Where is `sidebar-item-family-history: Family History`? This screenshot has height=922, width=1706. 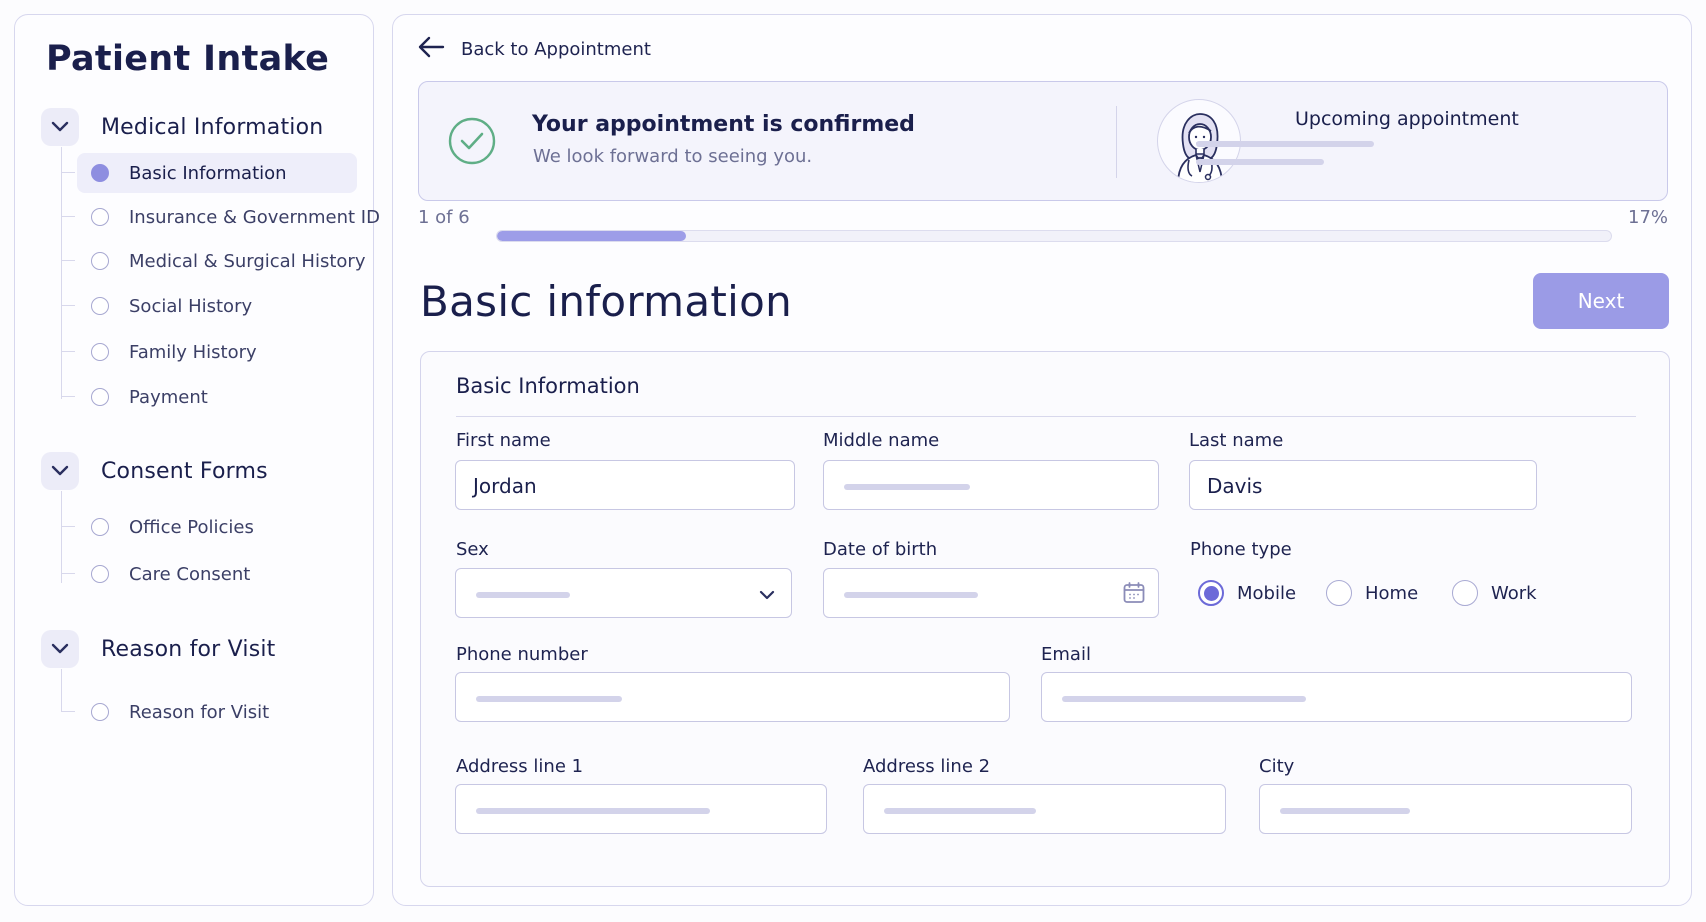
sidebar-item-family-history: Family History is located at coordinates (209, 352).